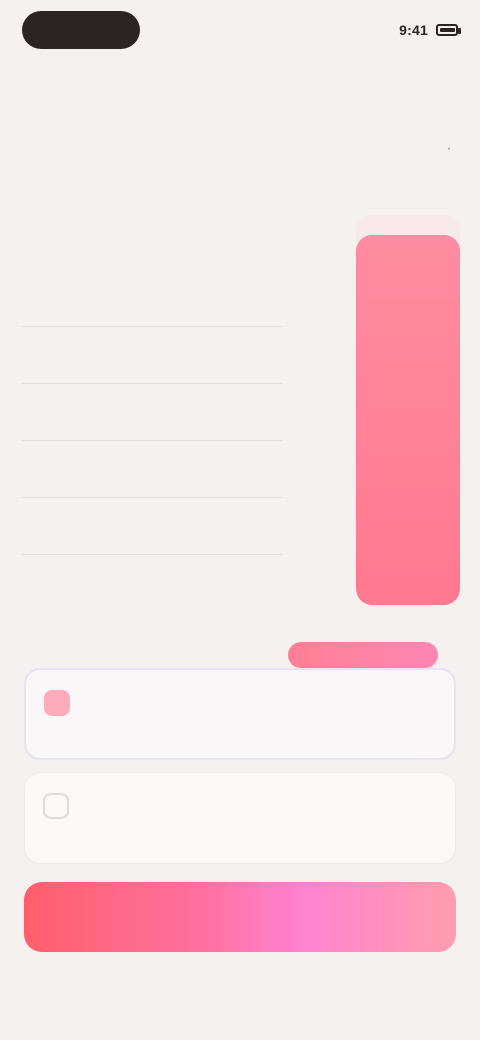 This screenshot has height=1040, width=480. Describe the element at coordinates (315, 251) in the screenshot. I see `chart-labels` at that location.